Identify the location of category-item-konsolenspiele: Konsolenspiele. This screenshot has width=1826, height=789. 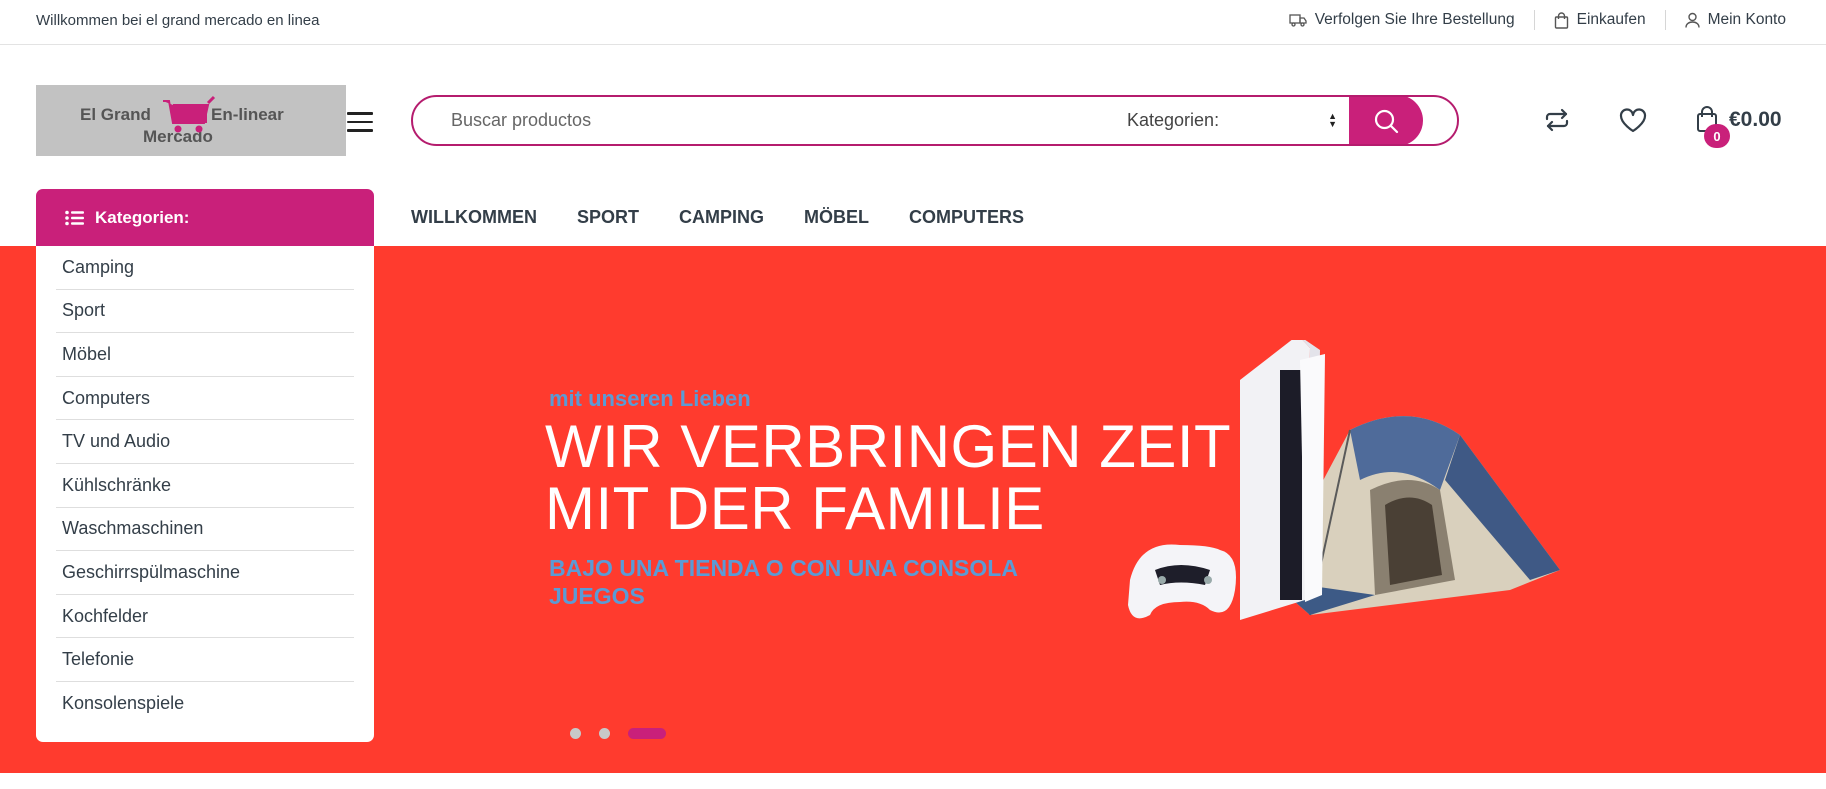
(205, 704).